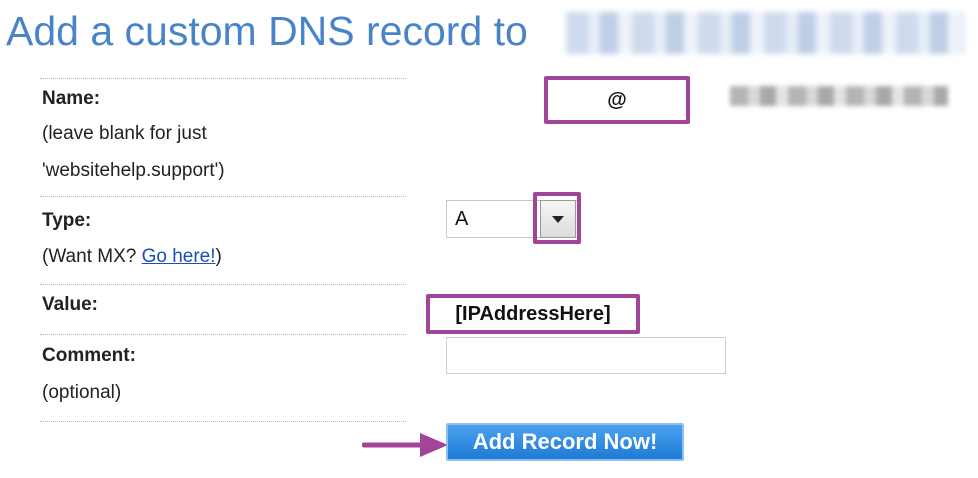 Image resolution: width=978 pixels, height=478 pixels. Describe the element at coordinates (617, 100) in the screenshot. I see `name-input` at that location.